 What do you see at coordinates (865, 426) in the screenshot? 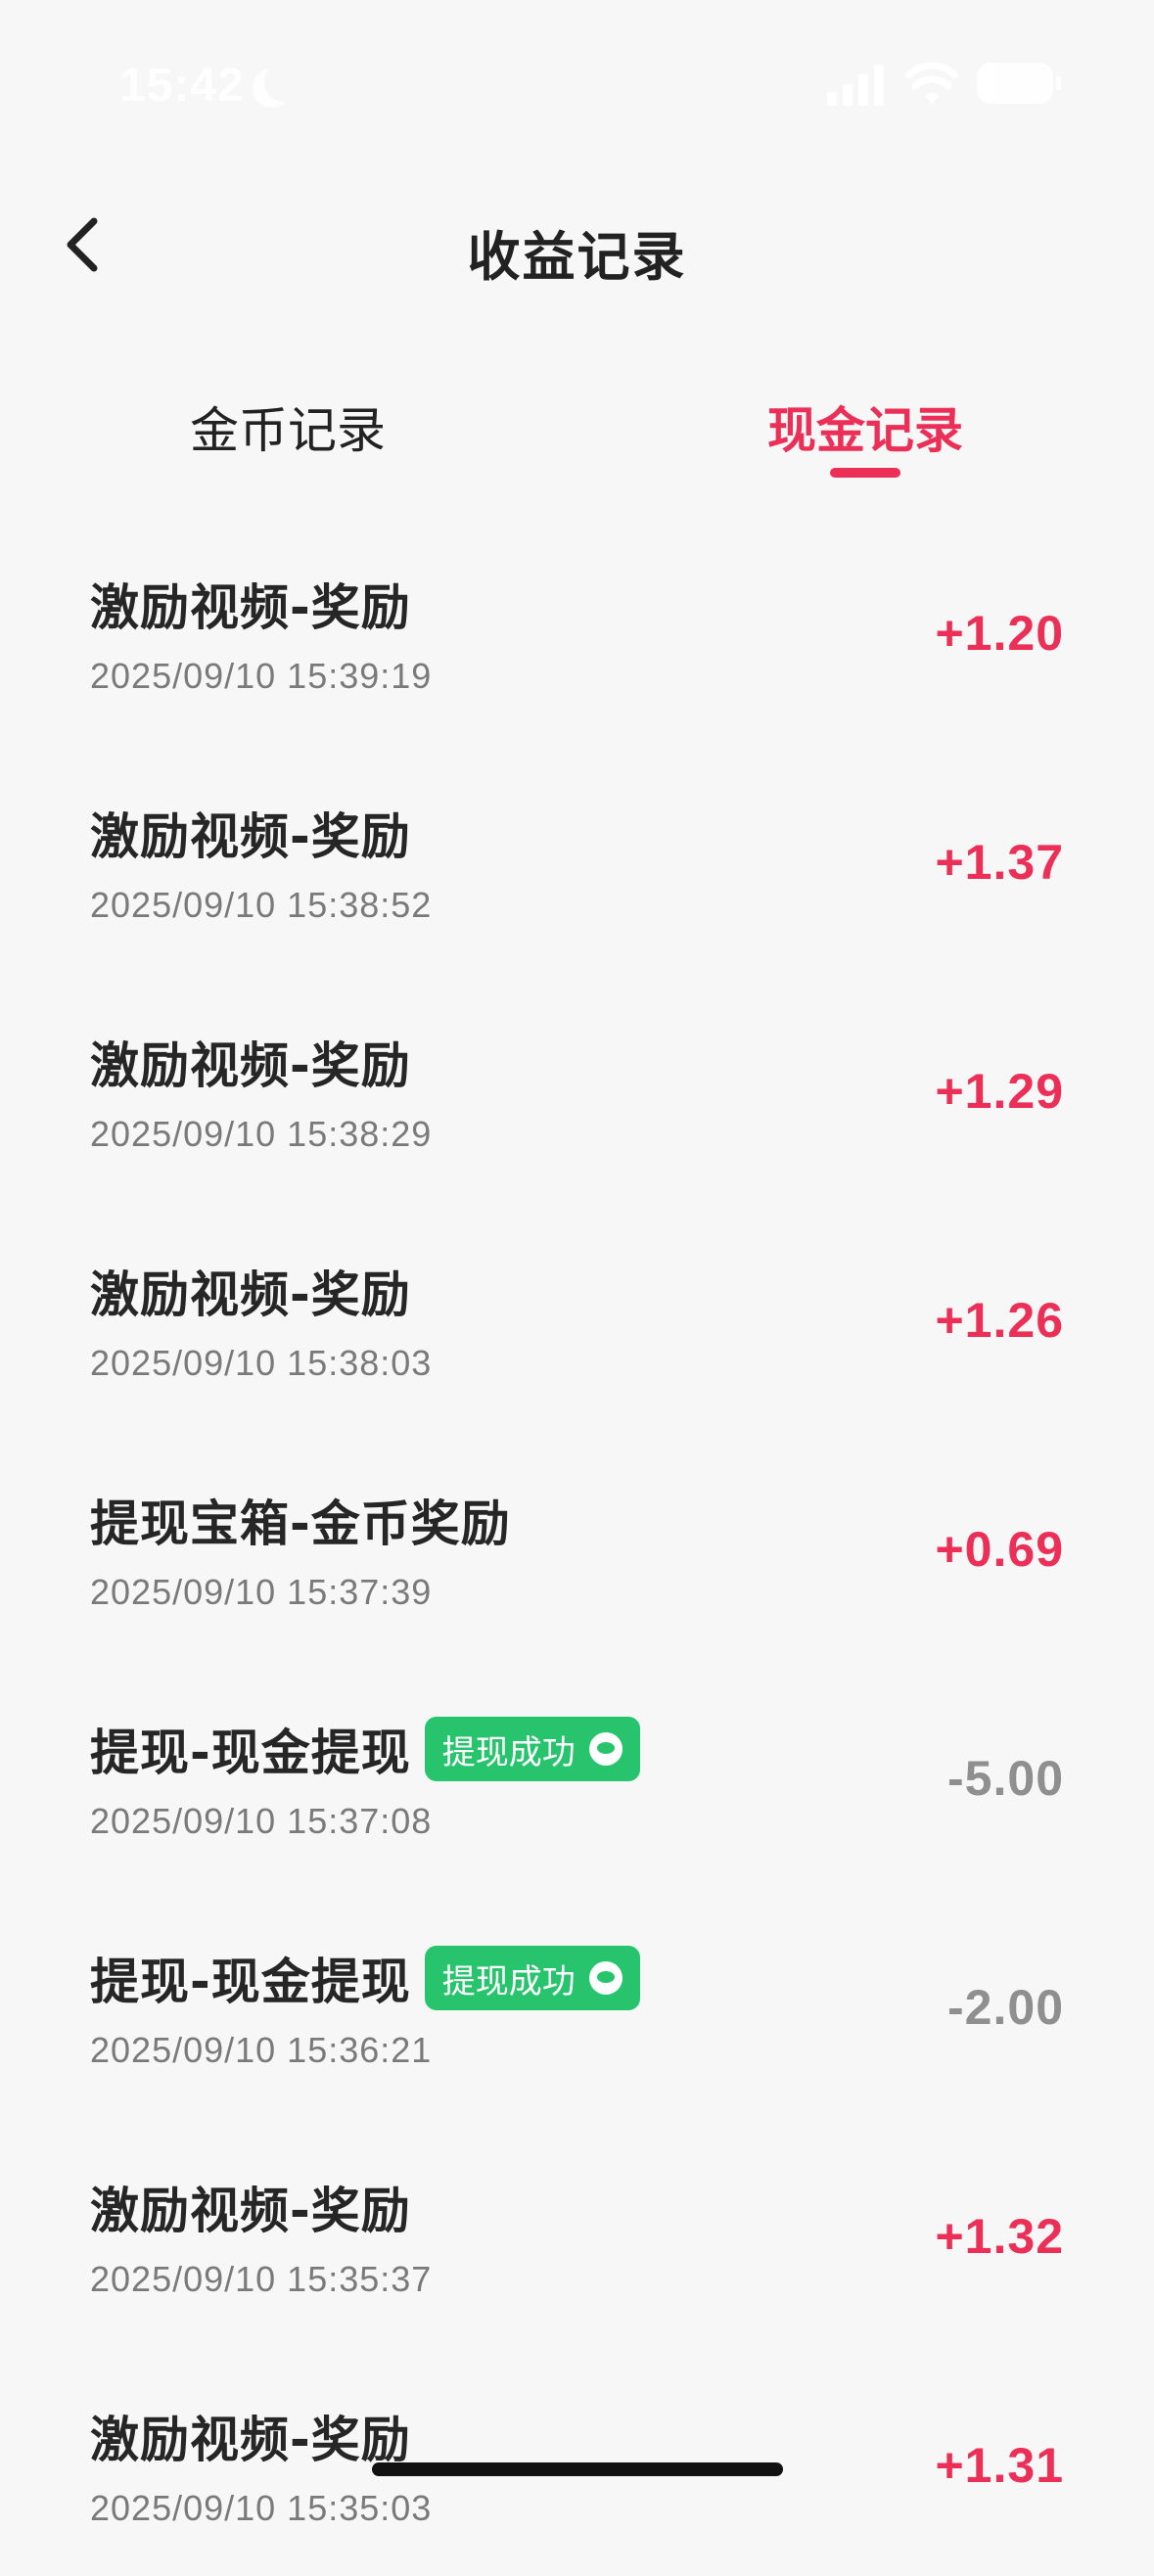
I see `tab-cash-records: 现金记录` at bounding box center [865, 426].